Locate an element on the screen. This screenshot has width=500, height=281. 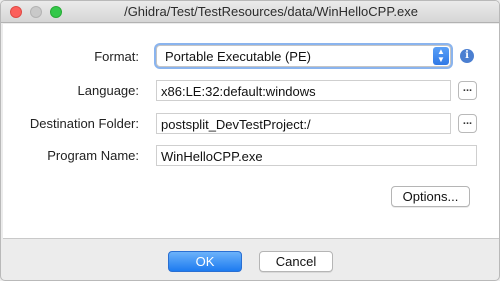
destination-folder-field: postsplit_DevTestProject:/ is located at coordinates (303, 123).